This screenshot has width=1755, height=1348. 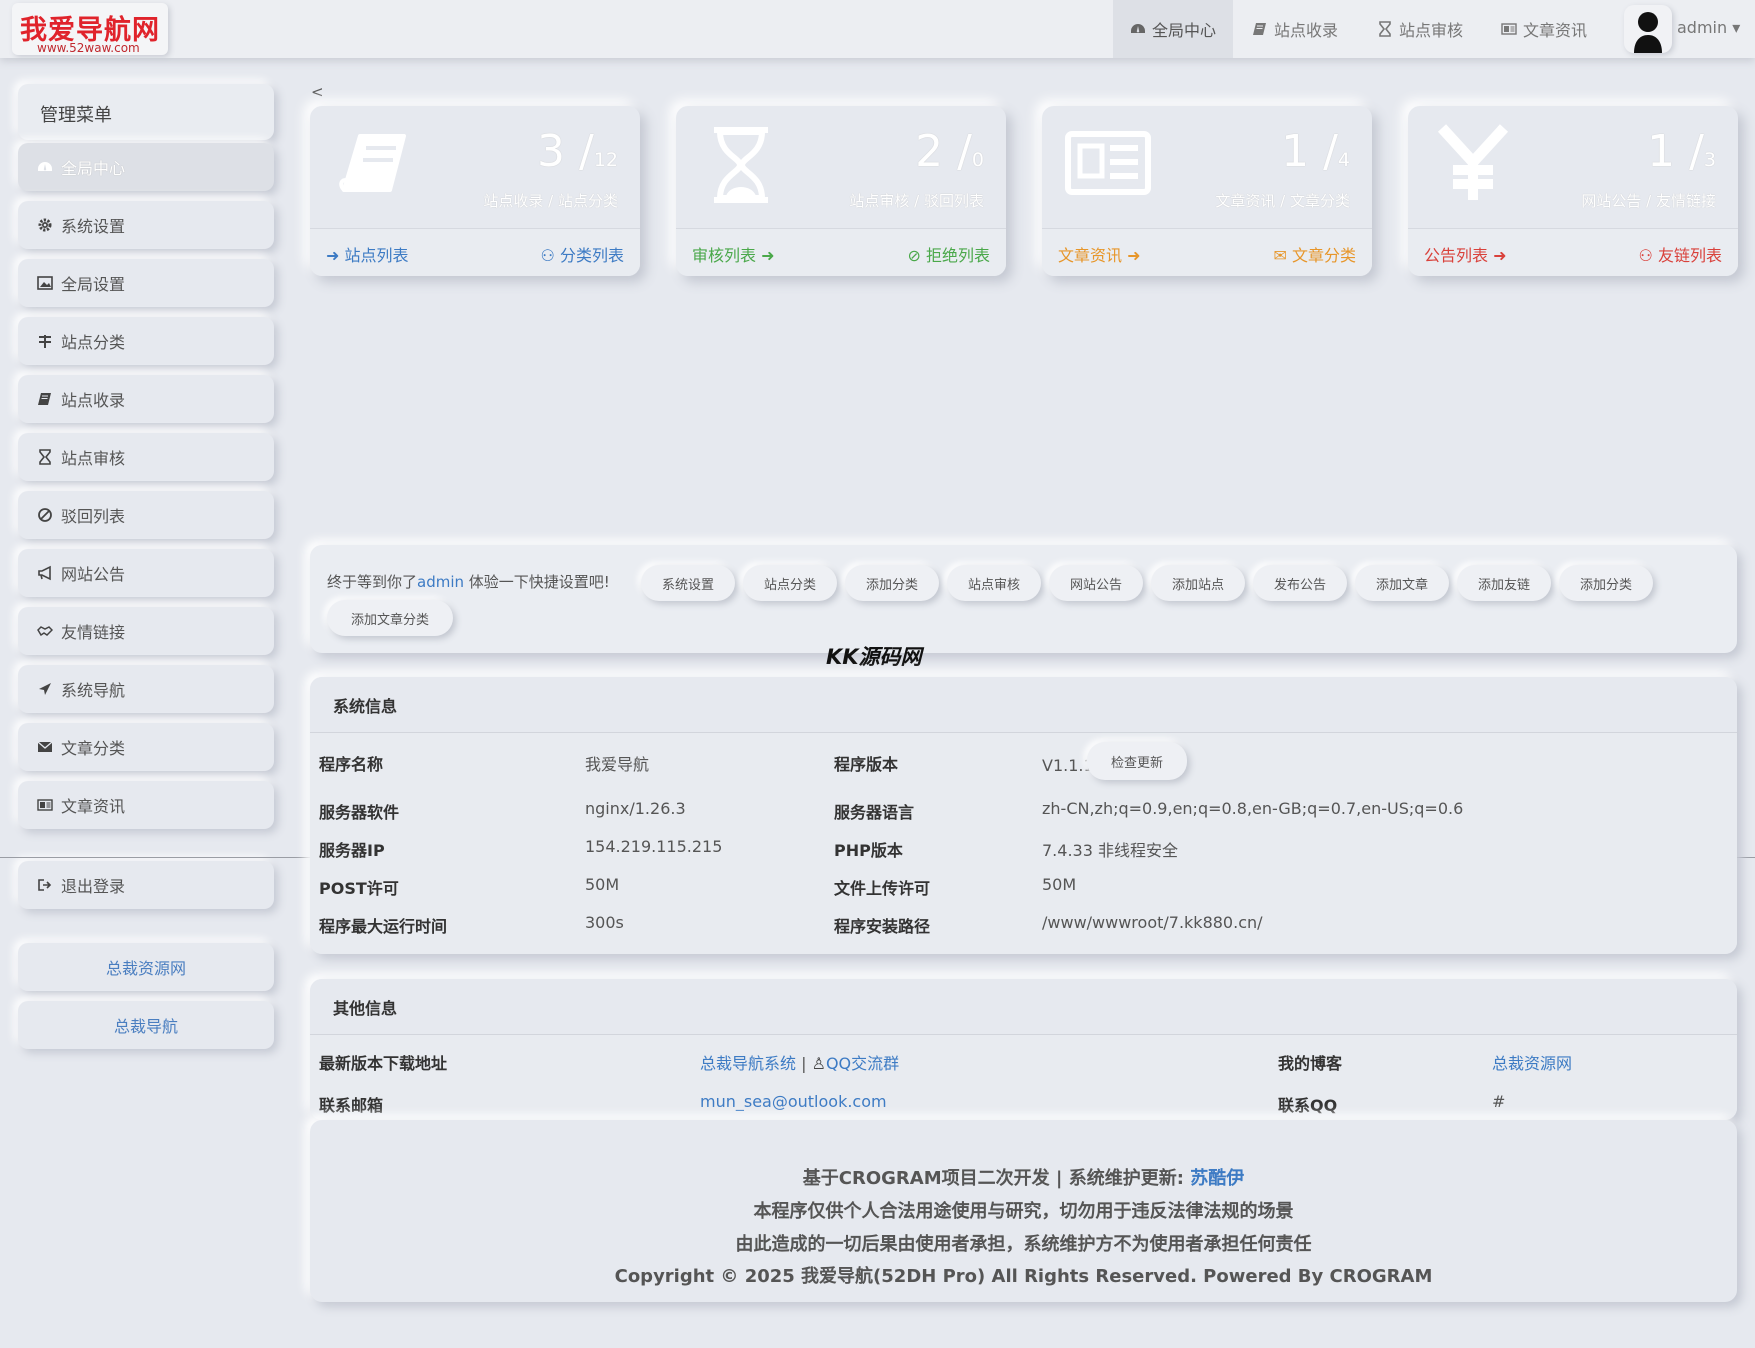 What do you see at coordinates (146, 399) in the screenshot?
I see `sidebar-item-site-submissions: 站点收录` at bounding box center [146, 399].